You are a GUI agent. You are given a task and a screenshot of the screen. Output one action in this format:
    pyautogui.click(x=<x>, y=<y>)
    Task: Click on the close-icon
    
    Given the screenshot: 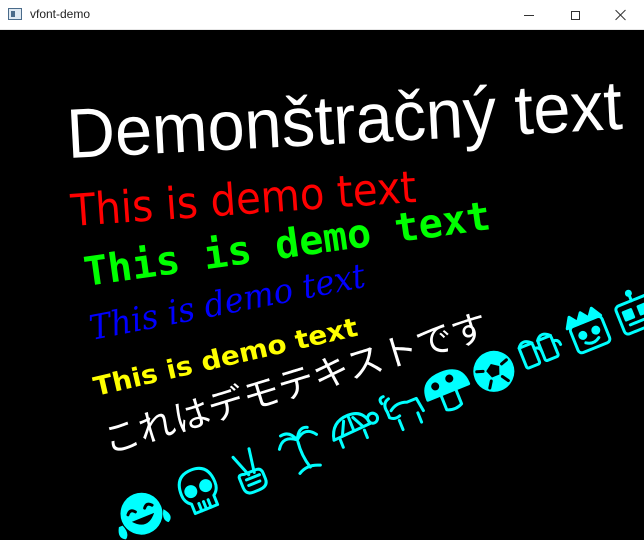 What is the action you would take?
    pyautogui.click(x=621, y=15)
    